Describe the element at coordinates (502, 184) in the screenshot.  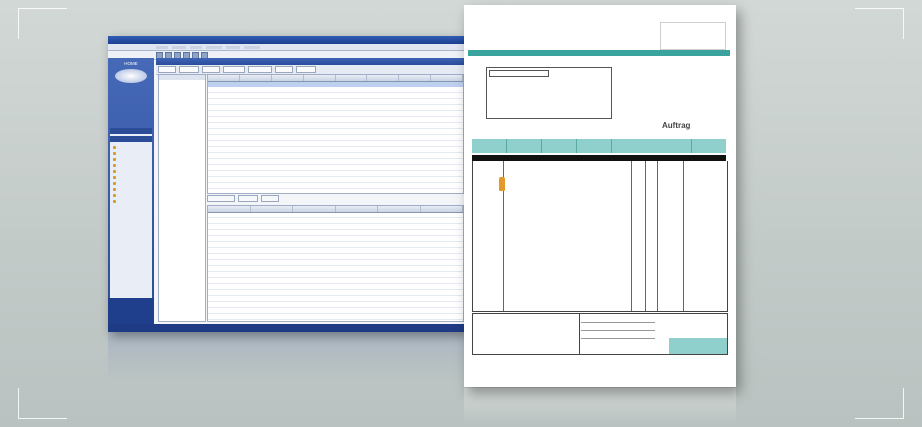
I see `product-bottle-icon` at that location.